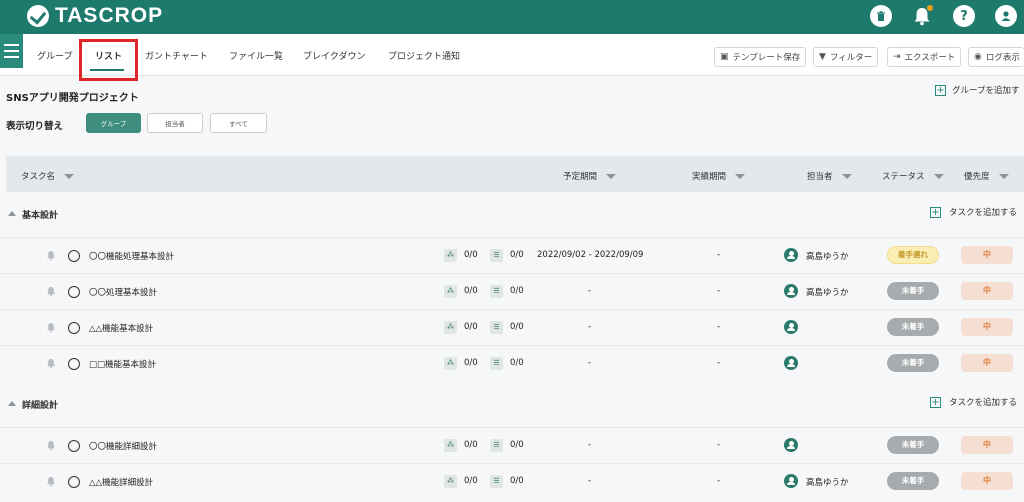 The width and height of the screenshot is (1024, 502). What do you see at coordinates (724, 57) in the screenshot?
I see `template-icon: ▣` at bounding box center [724, 57].